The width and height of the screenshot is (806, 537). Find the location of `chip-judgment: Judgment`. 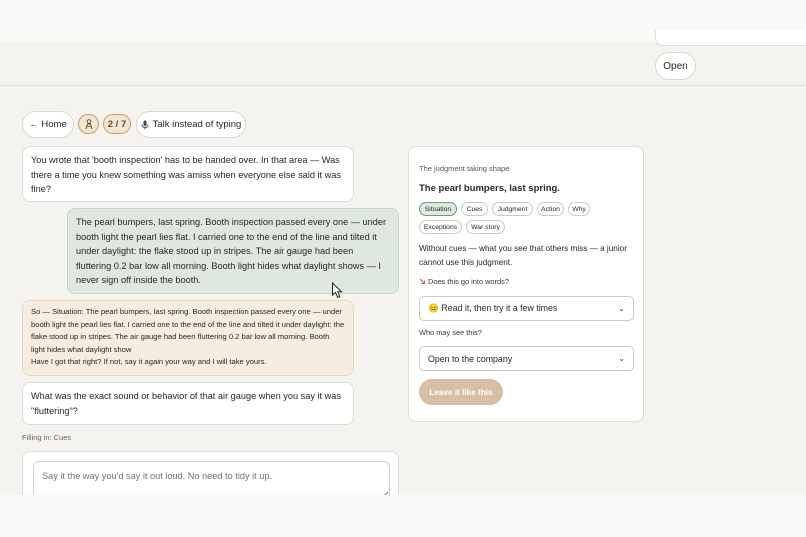

chip-judgment: Judgment is located at coordinates (512, 209).